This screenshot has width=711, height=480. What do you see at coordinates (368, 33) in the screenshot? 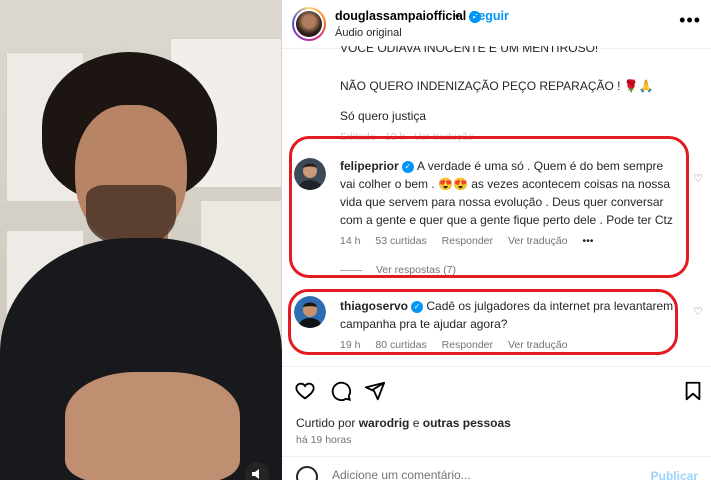
I see `audio-label: Áudio original` at bounding box center [368, 33].